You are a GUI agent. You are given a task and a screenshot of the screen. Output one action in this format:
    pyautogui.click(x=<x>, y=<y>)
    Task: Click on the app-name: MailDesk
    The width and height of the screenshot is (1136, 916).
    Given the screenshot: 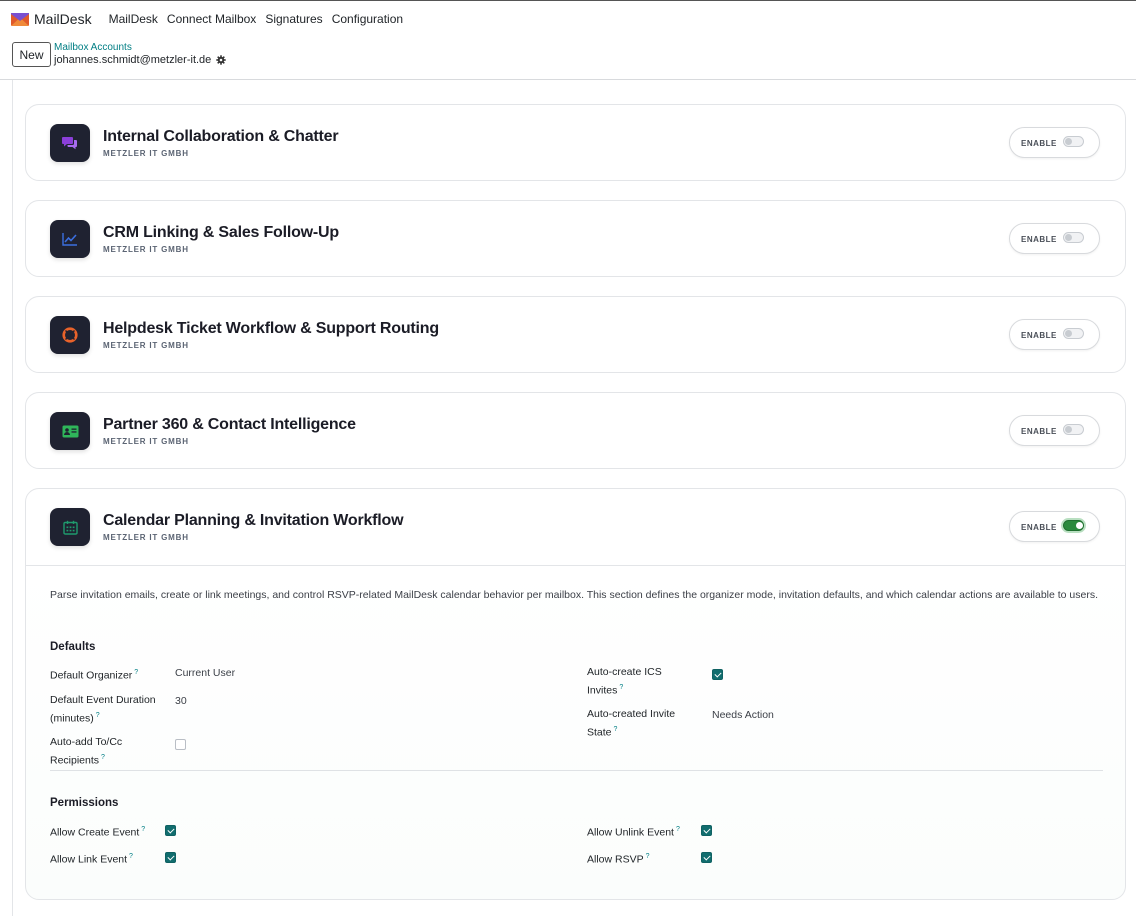 What is the action you would take?
    pyautogui.click(x=63, y=19)
    